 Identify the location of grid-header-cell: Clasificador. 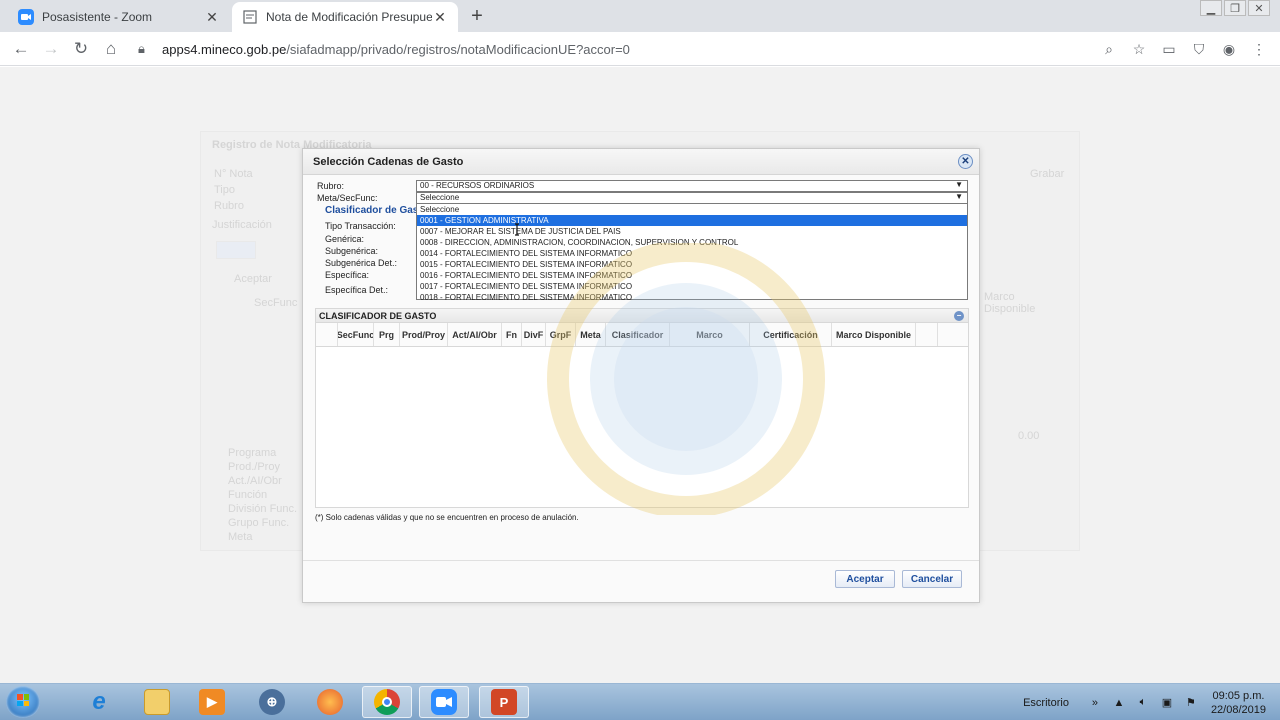
(638, 334).